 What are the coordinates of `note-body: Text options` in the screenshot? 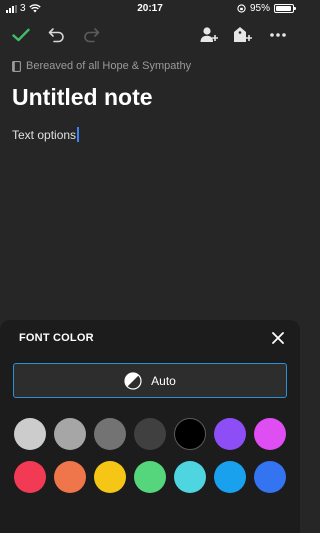 It's located at (45, 134).